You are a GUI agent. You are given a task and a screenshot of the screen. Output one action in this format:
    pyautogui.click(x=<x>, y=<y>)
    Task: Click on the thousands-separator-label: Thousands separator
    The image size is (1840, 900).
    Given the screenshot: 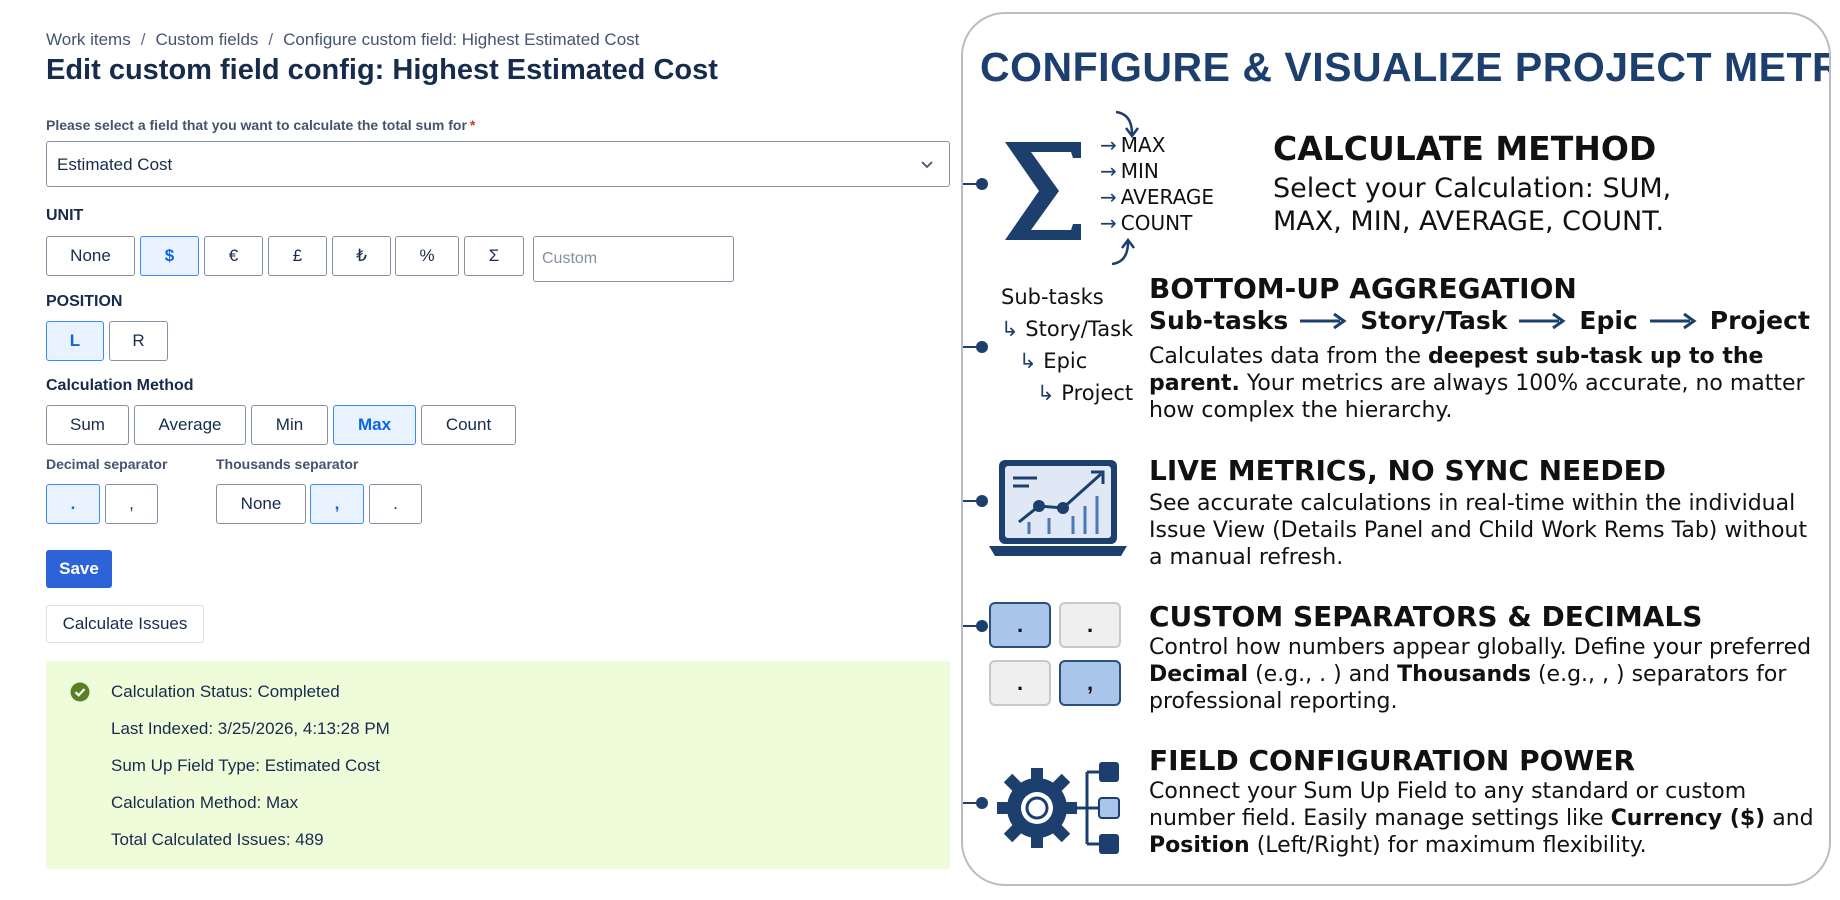 What is the action you would take?
    pyautogui.click(x=287, y=464)
    